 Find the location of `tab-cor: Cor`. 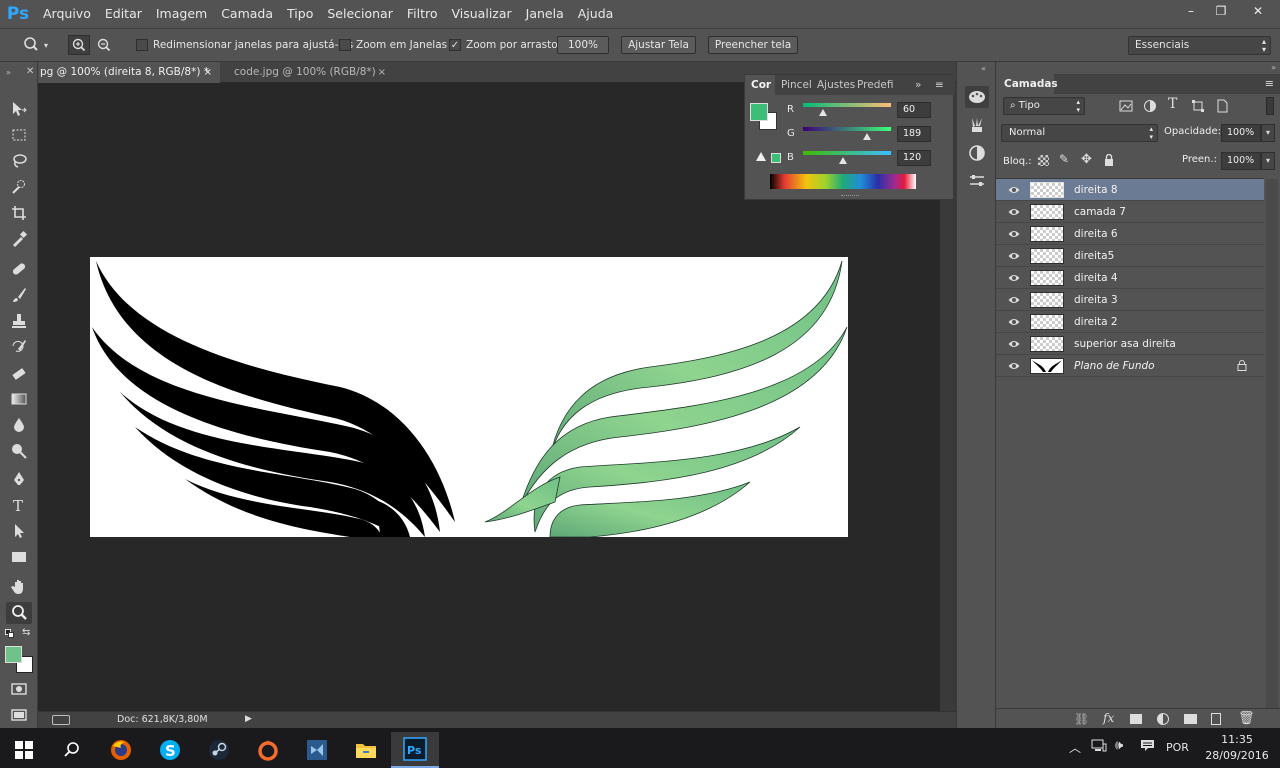

tab-cor: Cor is located at coordinates (760, 85).